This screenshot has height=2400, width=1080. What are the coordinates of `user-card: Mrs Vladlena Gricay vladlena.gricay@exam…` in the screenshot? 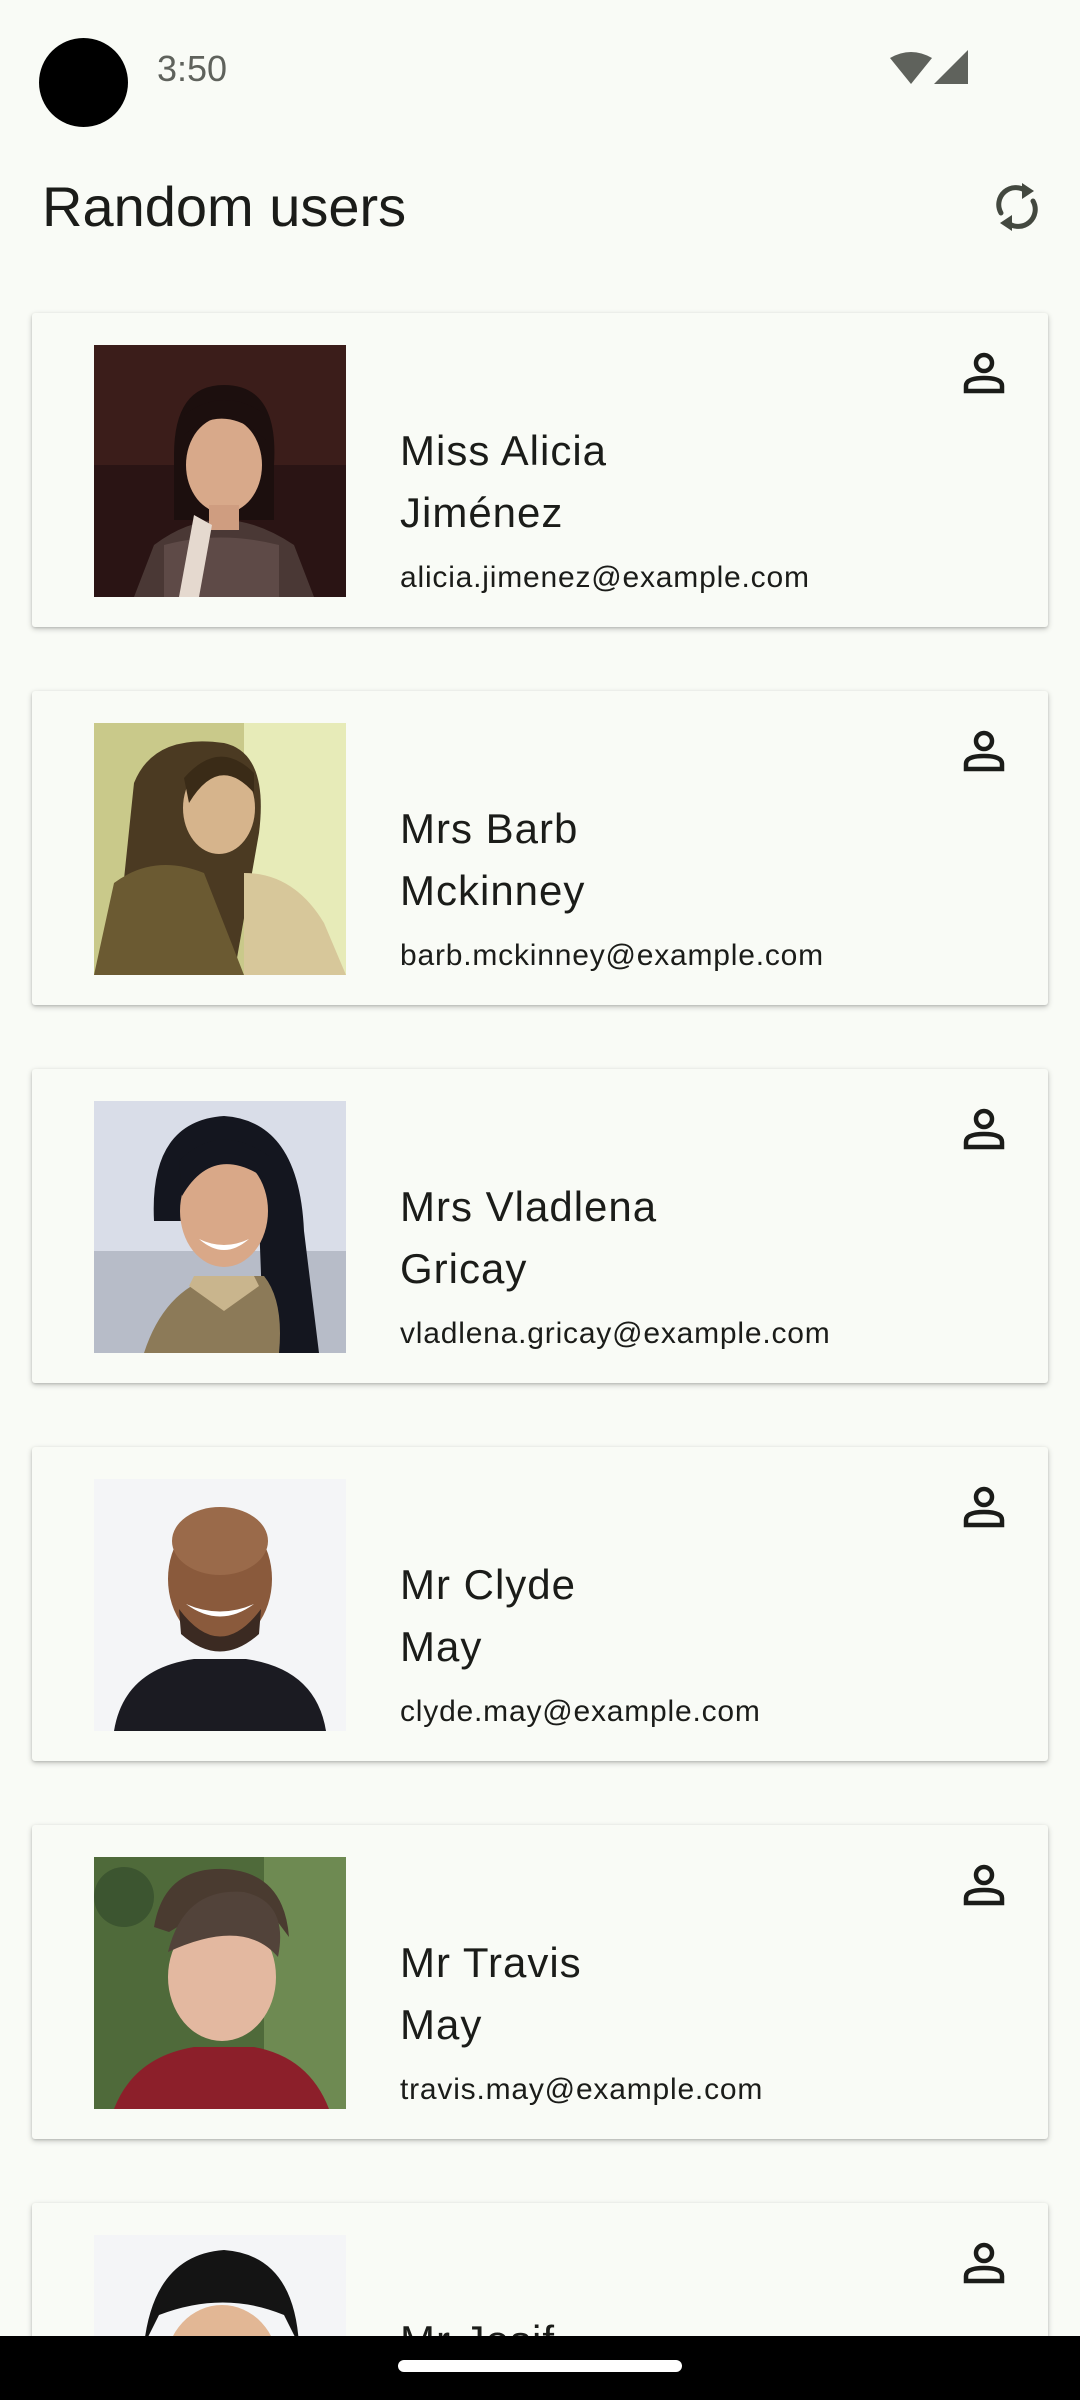 It's located at (540, 1226).